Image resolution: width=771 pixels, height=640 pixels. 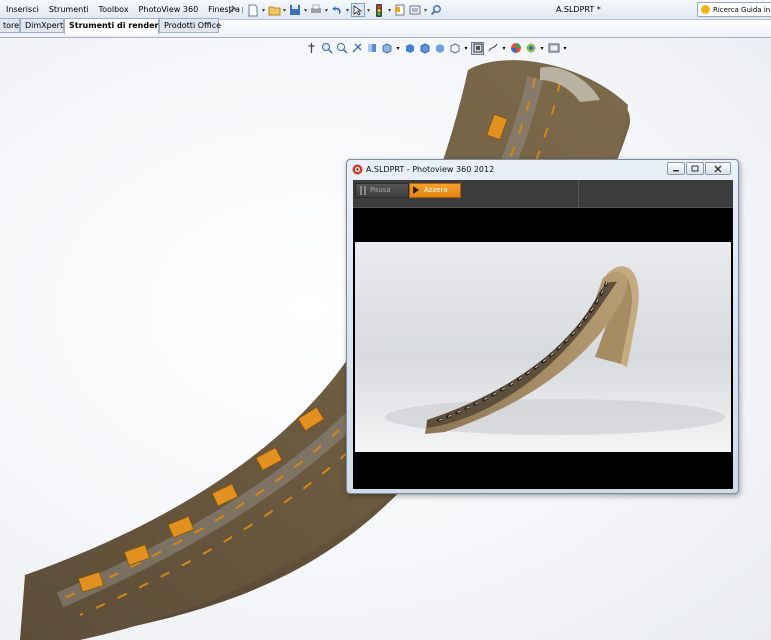 I want to click on hidden-lines-icon, so click(x=454, y=48).